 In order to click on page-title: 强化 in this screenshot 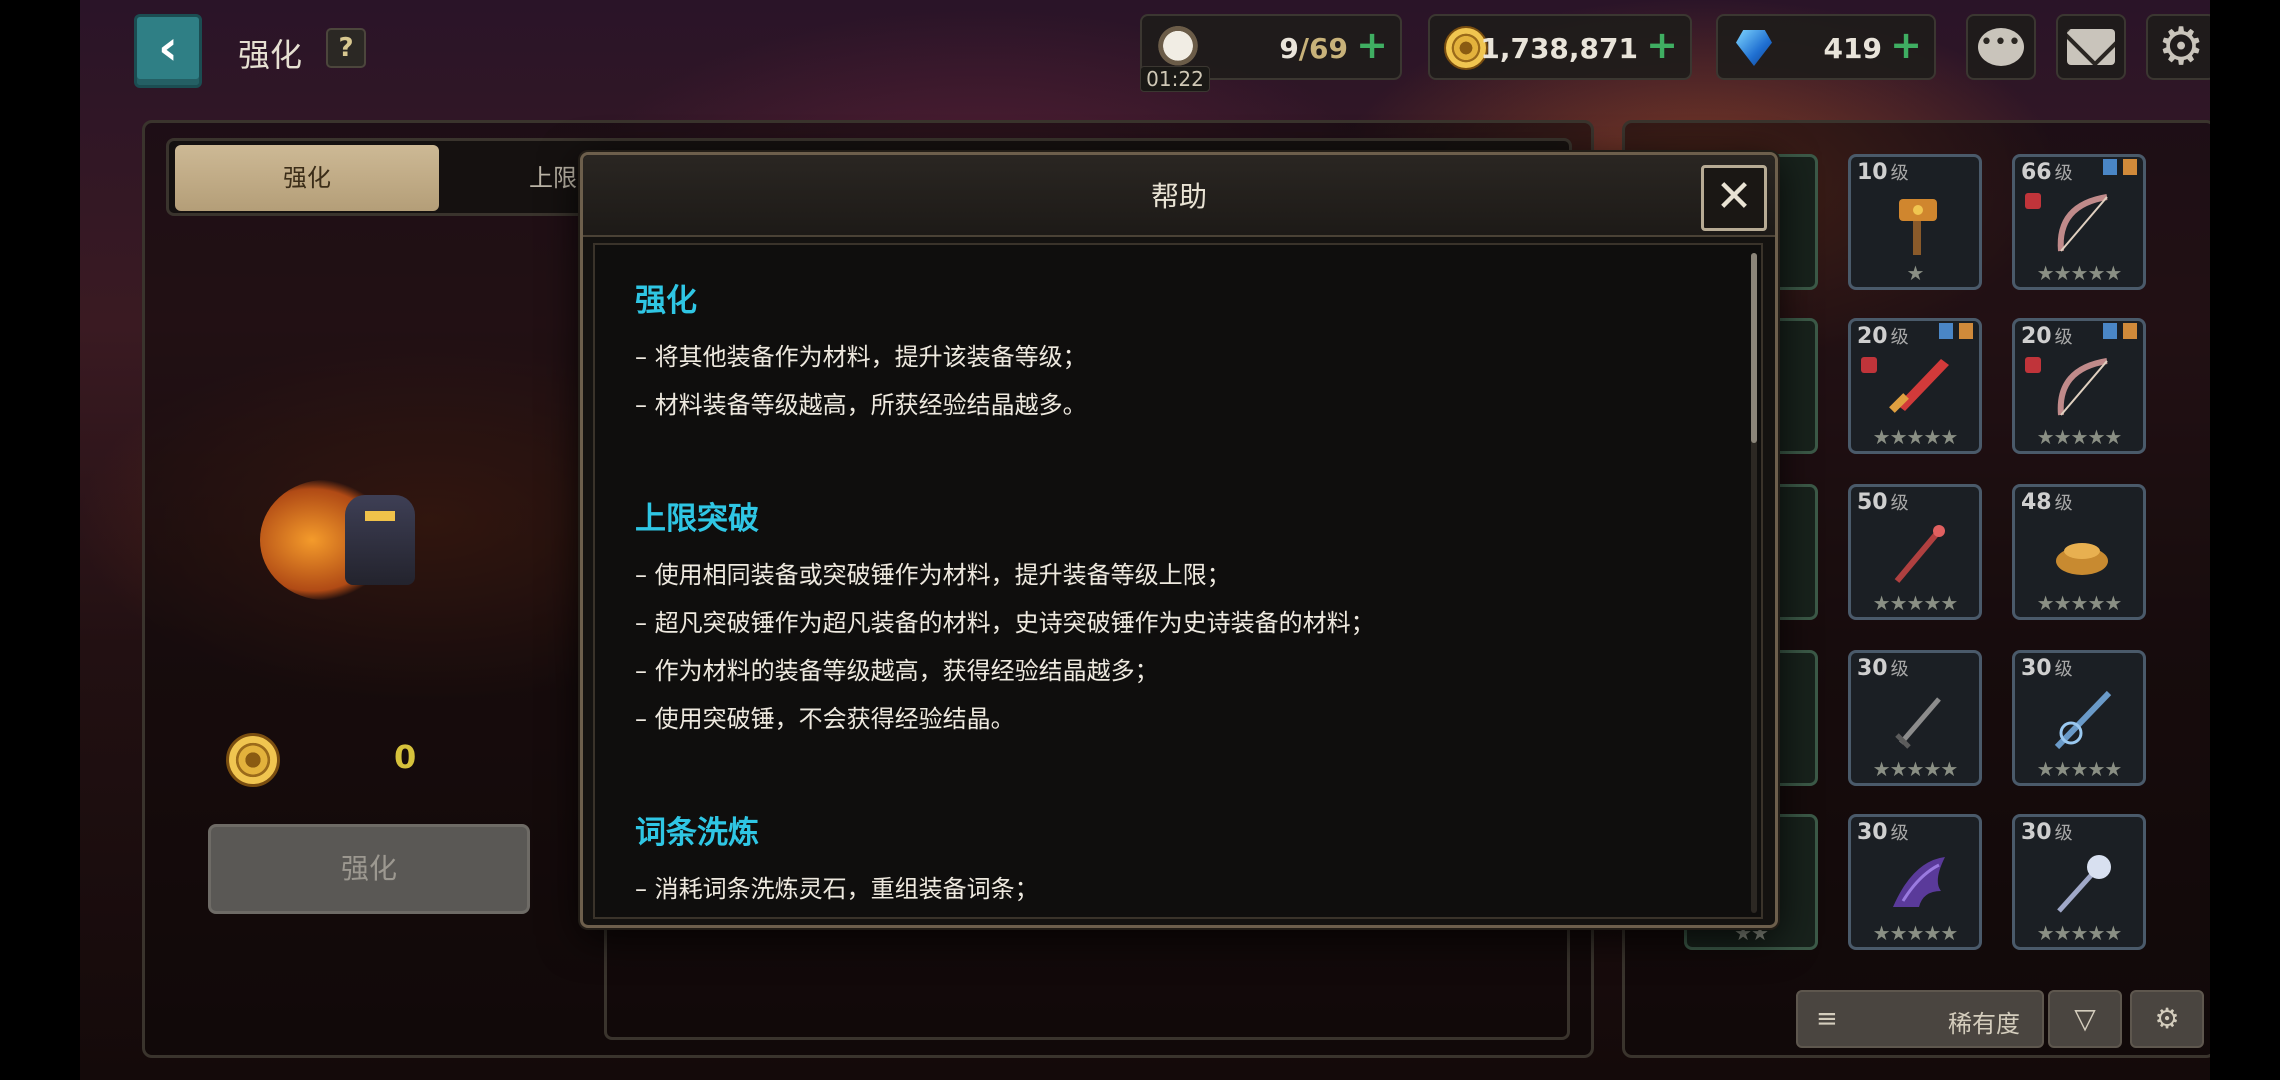, I will do `click(270, 55)`.